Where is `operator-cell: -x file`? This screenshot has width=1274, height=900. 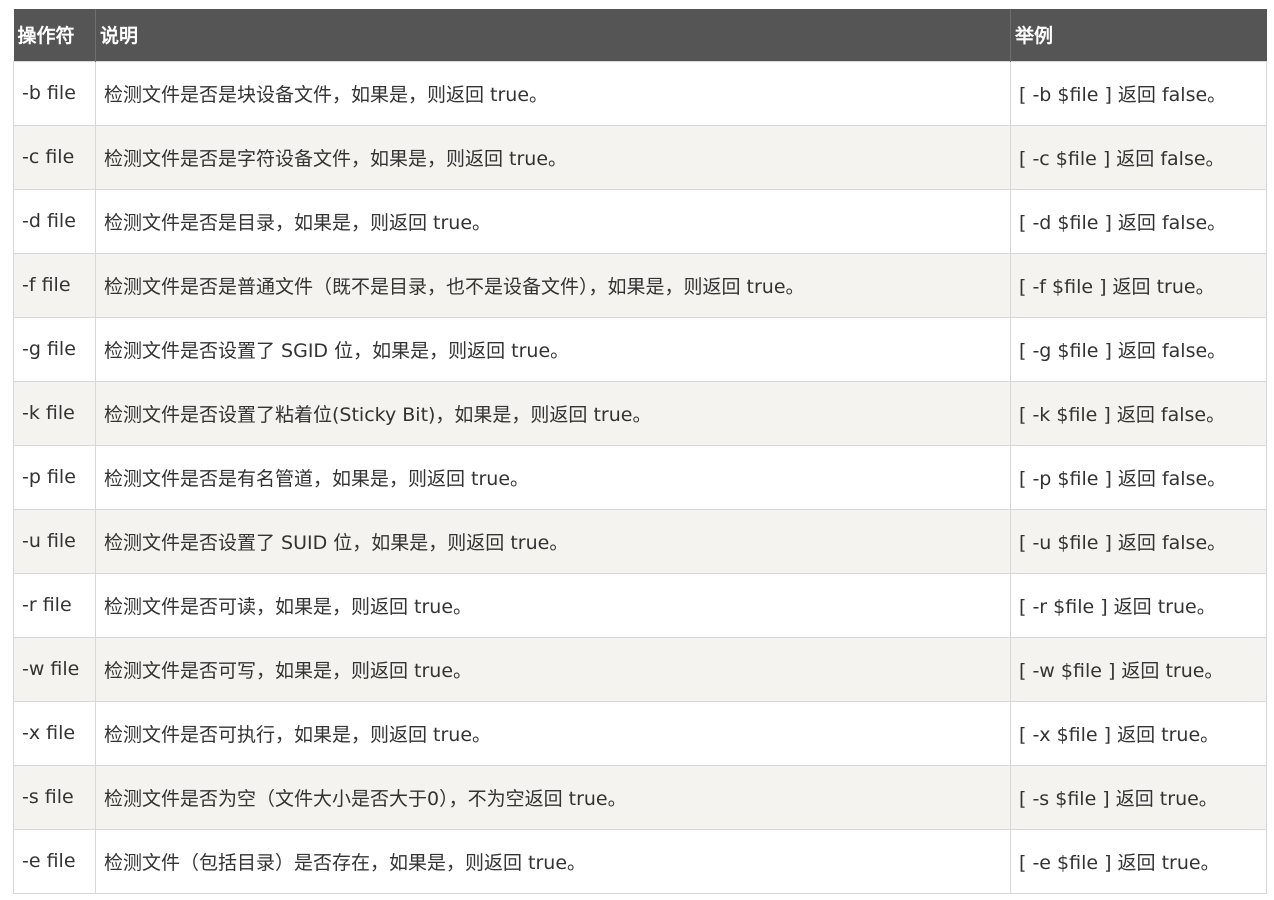
operator-cell: -x file is located at coordinates (54, 733).